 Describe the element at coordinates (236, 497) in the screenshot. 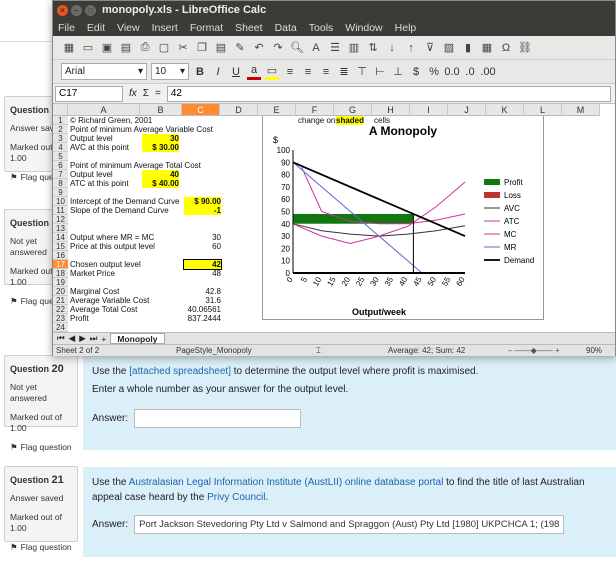

I see `privy-council-link: Privy Council` at that location.